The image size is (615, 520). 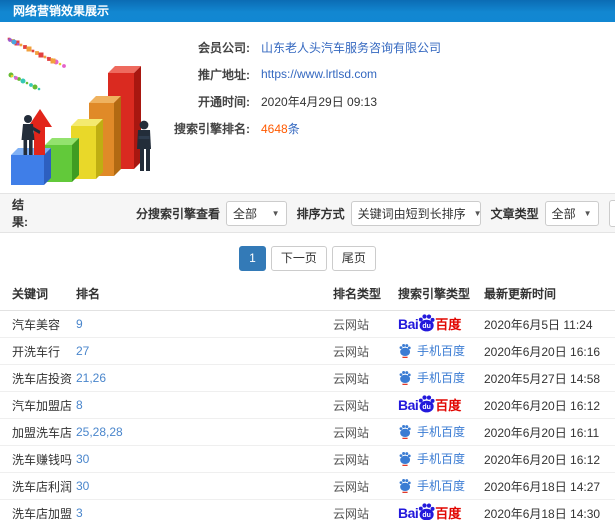 I want to click on rank-cell: 9, so click(x=204, y=324).